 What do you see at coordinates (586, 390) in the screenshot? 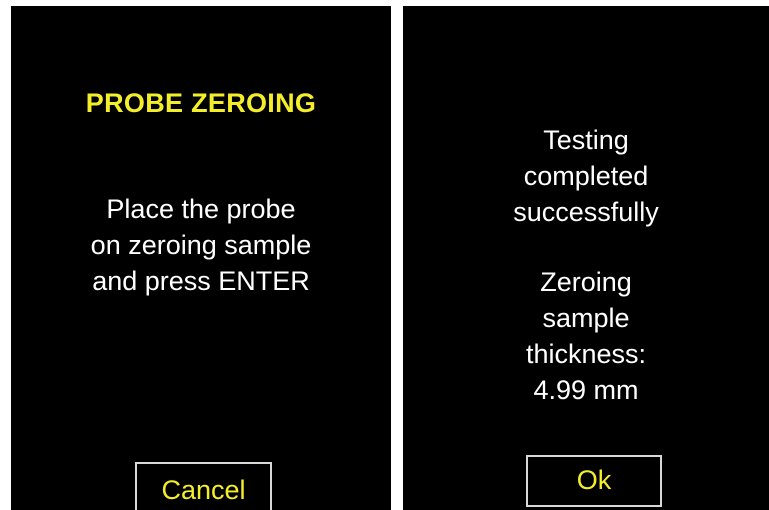
I see `thickness-value: 4.99 mm` at bounding box center [586, 390].